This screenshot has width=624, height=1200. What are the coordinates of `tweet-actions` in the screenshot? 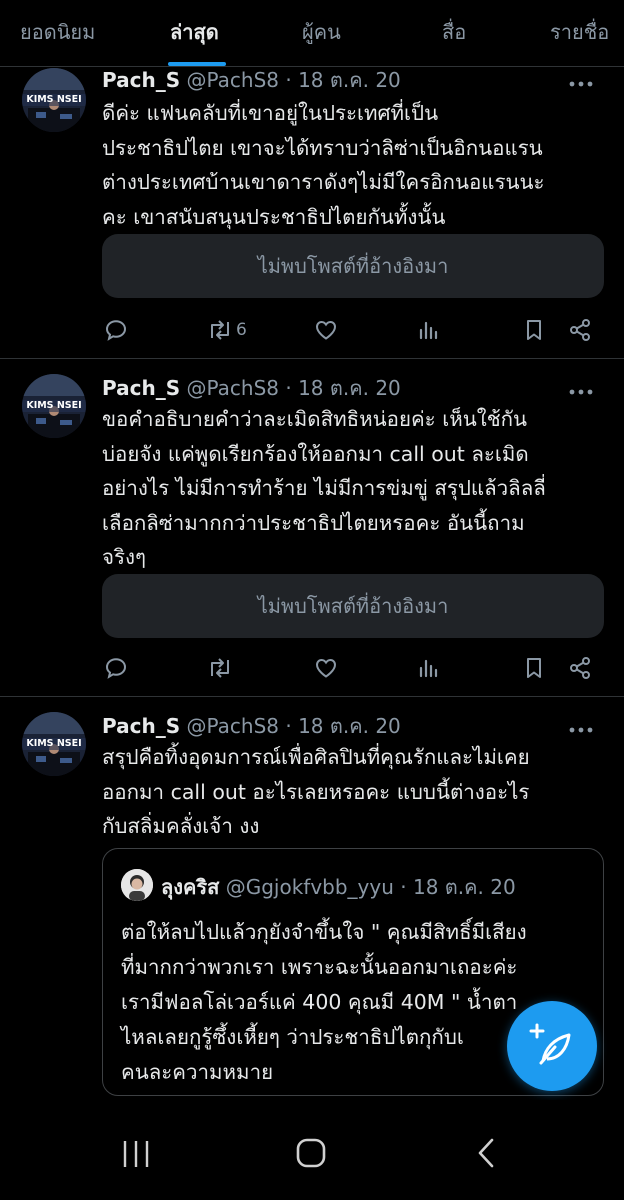 It's located at (352, 668).